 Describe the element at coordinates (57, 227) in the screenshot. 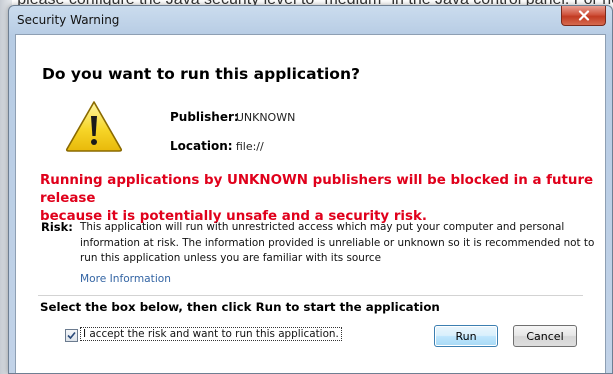

I see `risk-label: Risk:` at that location.